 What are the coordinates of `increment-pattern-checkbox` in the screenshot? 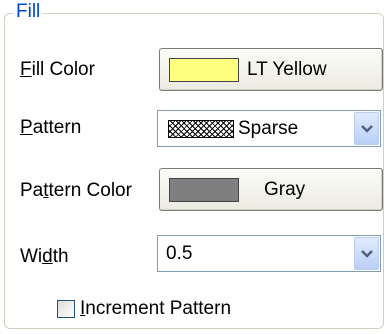 It's located at (66, 309).